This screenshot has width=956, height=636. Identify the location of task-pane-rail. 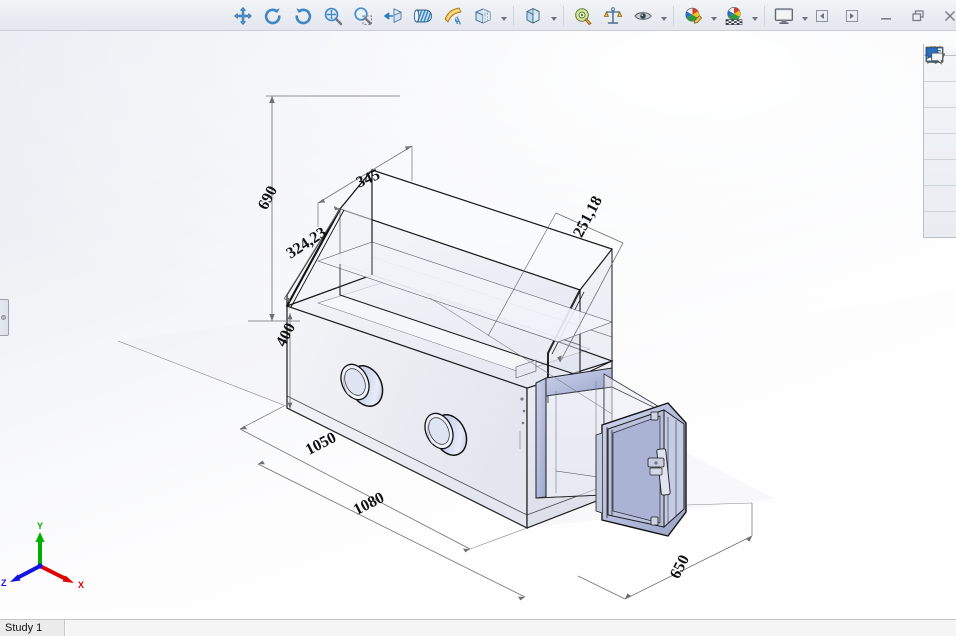
(939, 141).